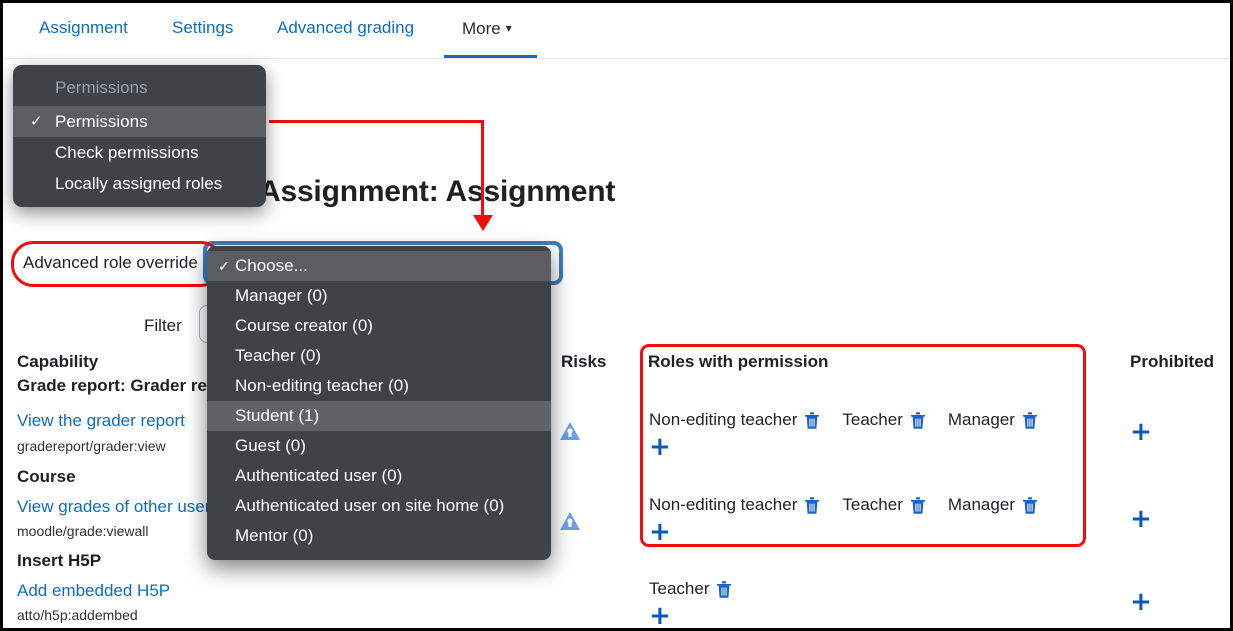 This screenshot has height=631, width=1233. I want to click on tab-advanced-grading-label: Advanced grading, so click(346, 27).